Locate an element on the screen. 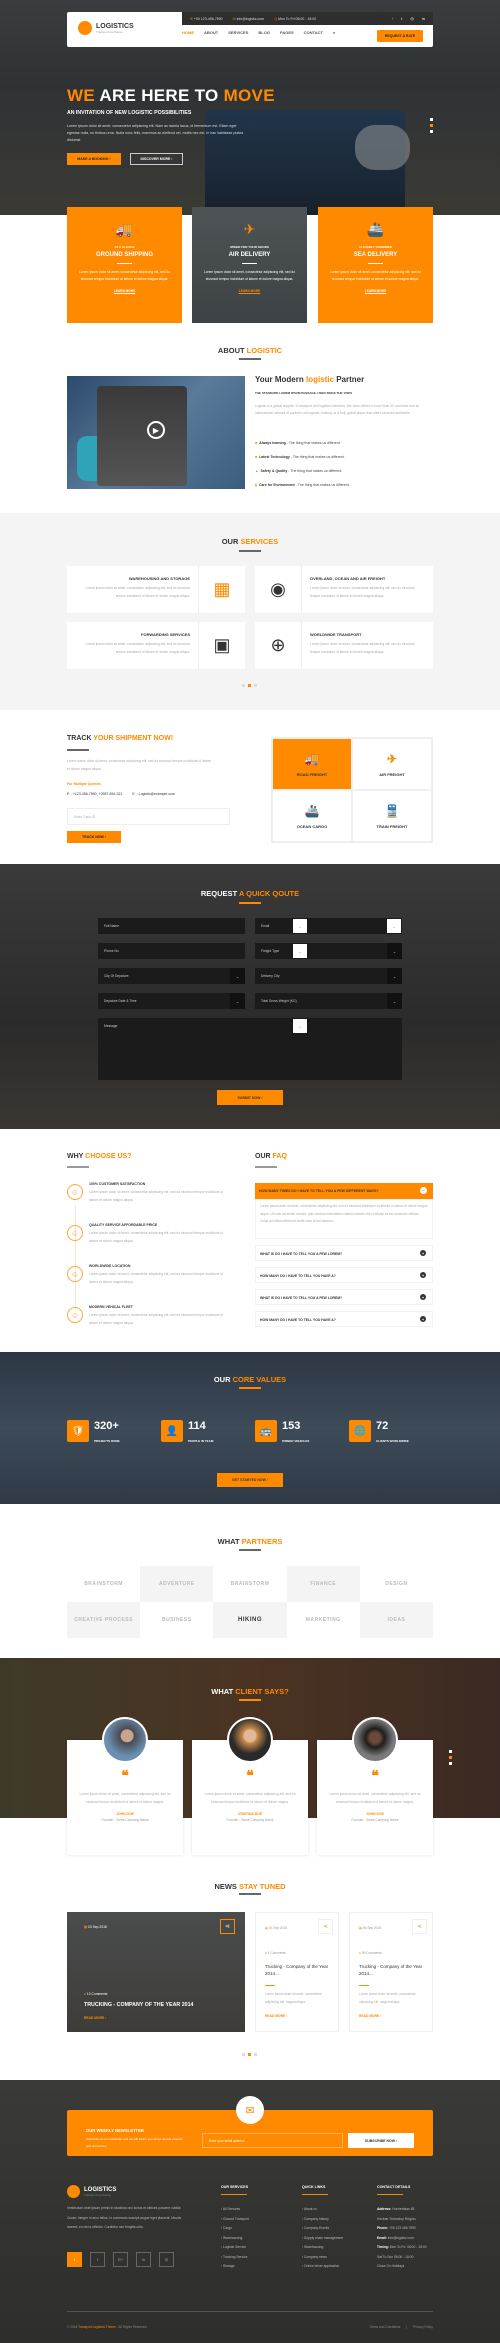 The image size is (500, 2343). footer-link: › Trucking Service is located at coordinates (235, 2258).